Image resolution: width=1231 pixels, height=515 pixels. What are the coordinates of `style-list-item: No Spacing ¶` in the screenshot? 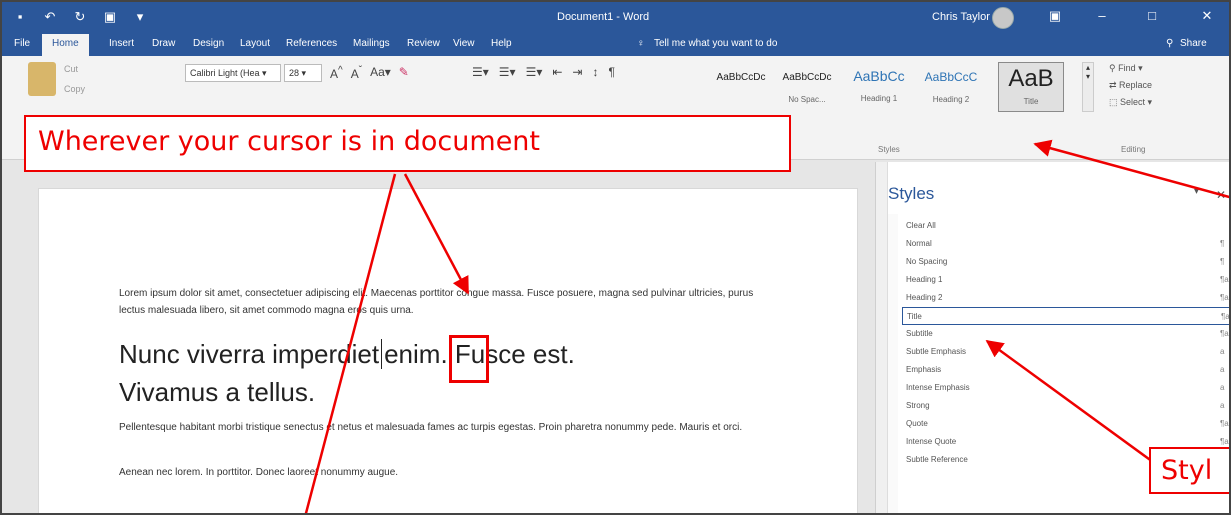 It's located at (1065, 262).